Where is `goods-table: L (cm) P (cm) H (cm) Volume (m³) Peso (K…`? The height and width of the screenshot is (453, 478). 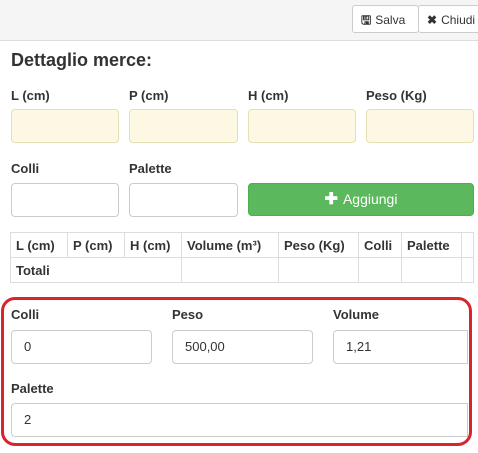
goods-table: L (cm) P (cm) H (cm) Volume (m³) Peso (K… is located at coordinates (242, 257).